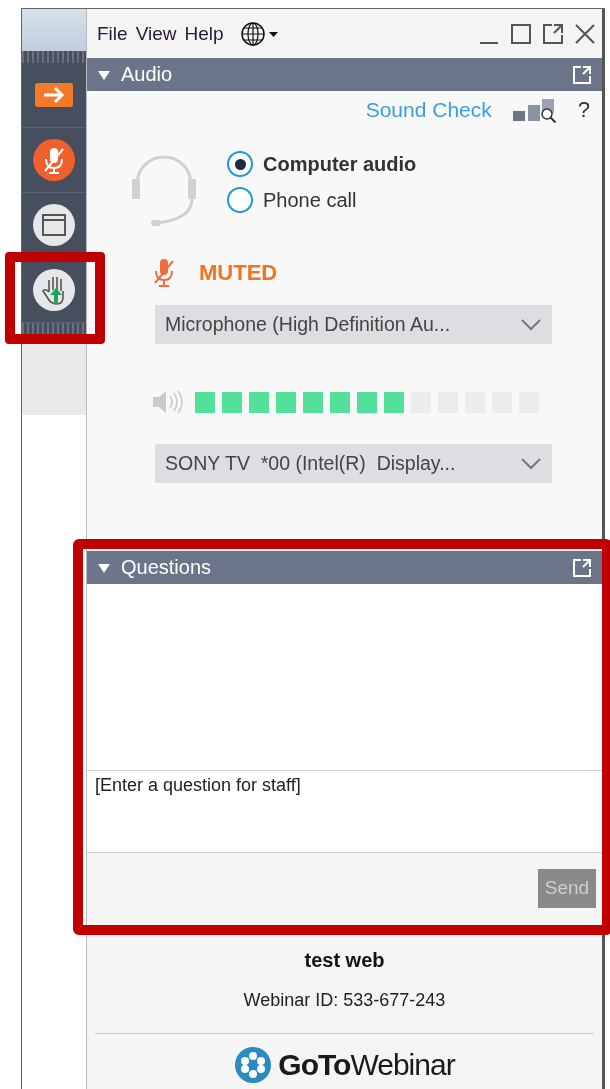  What do you see at coordinates (322, 200) in the screenshot?
I see `radio-option: Phone call` at bounding box center [322, 200].